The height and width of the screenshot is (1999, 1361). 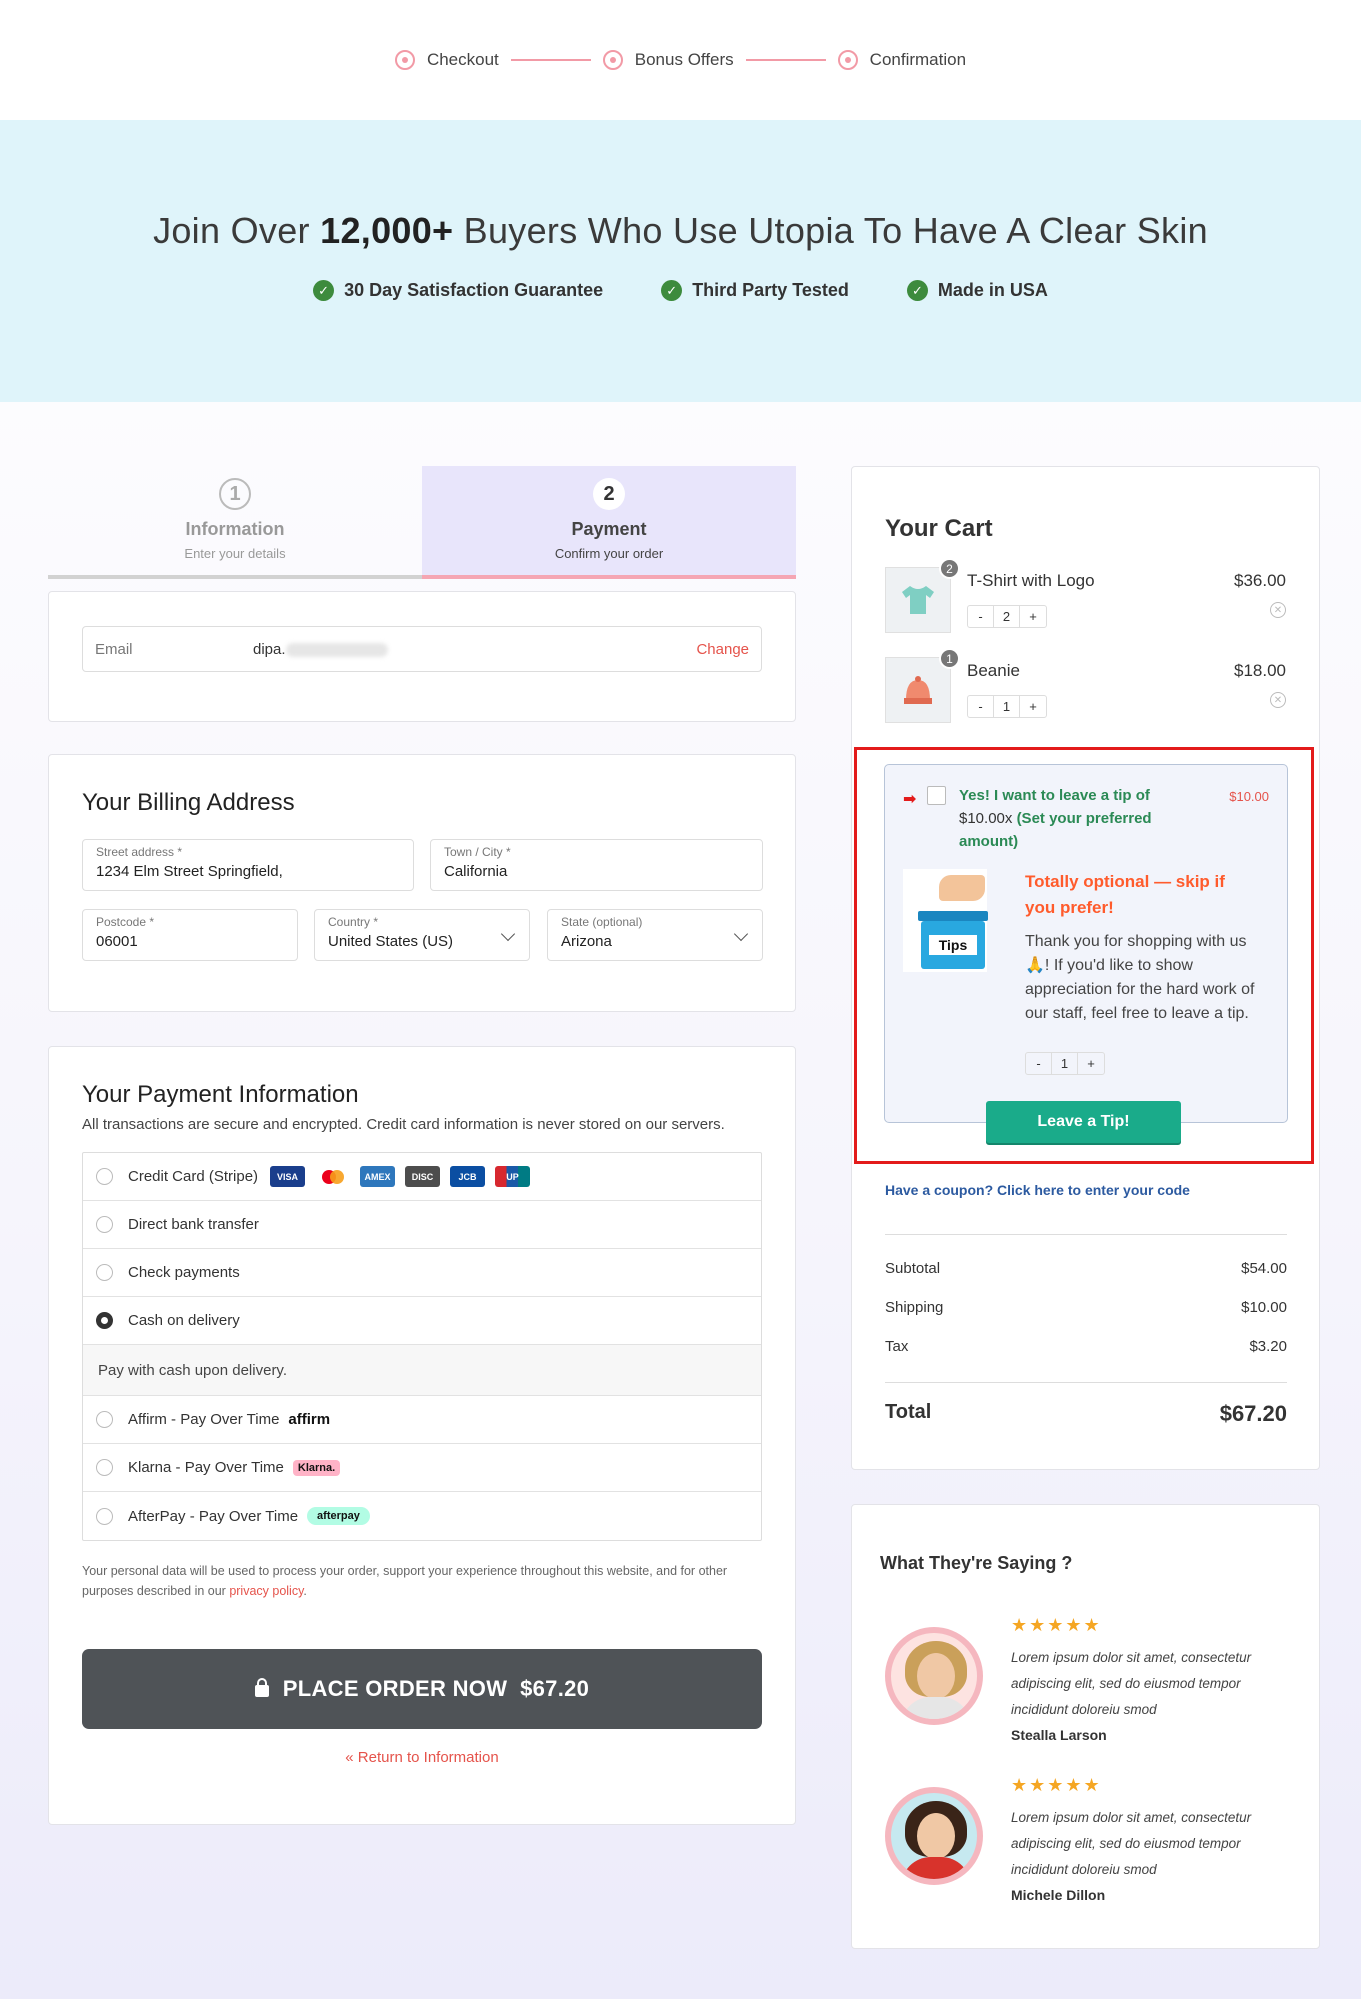 What do you see at coordinates (309, 1419) in the screenshot?
I see `affirm-logo: affirm` at bounding box center [309, 1419].